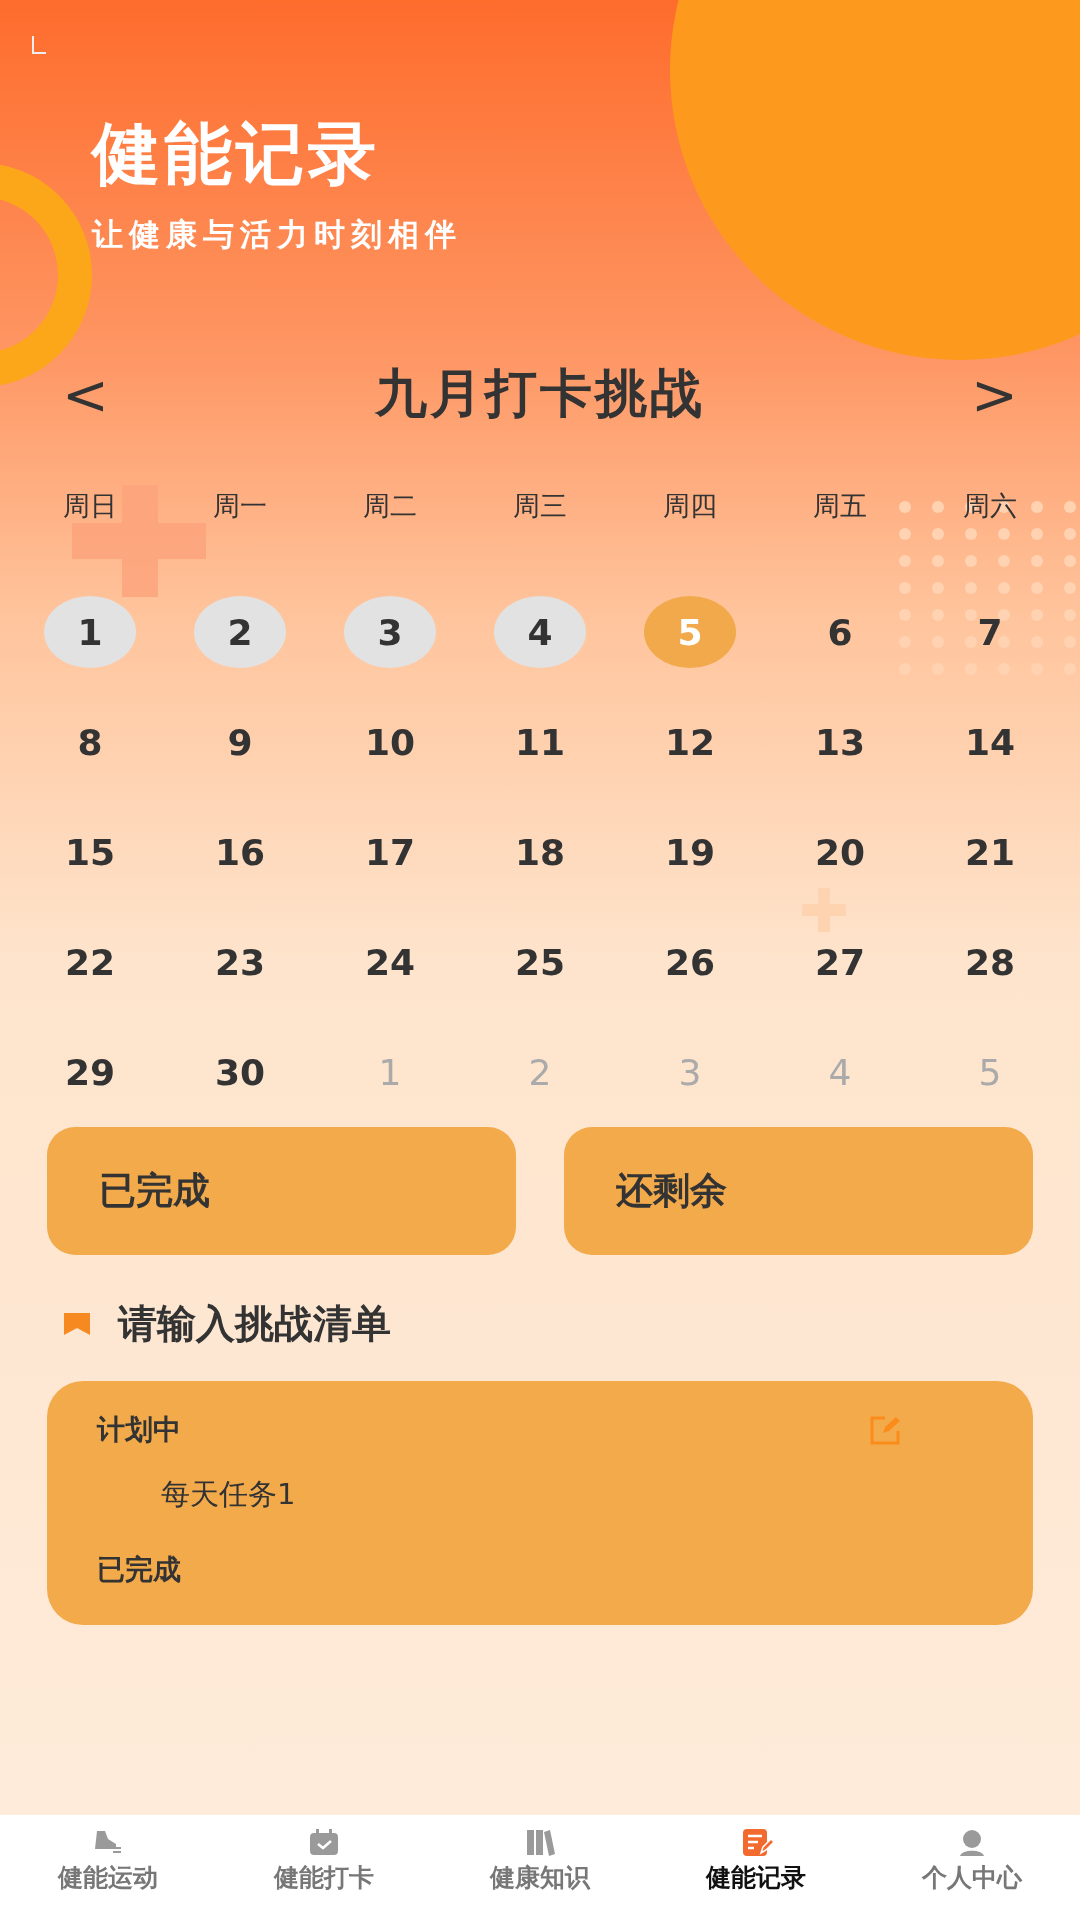 Image resolution: width=1080 pixels, height=1920 pixels. Describe the element at coordinates (390, 852) in the screenshot. I see `calendar-day: 17` at that location.